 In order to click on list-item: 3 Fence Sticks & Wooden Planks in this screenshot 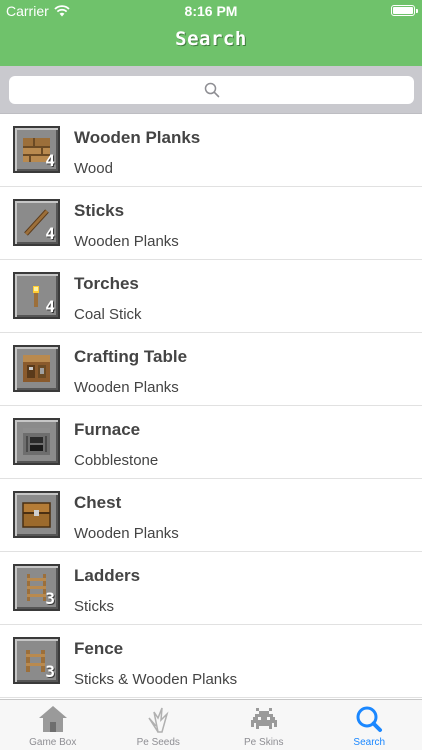, I will do `click(211, 661)`.